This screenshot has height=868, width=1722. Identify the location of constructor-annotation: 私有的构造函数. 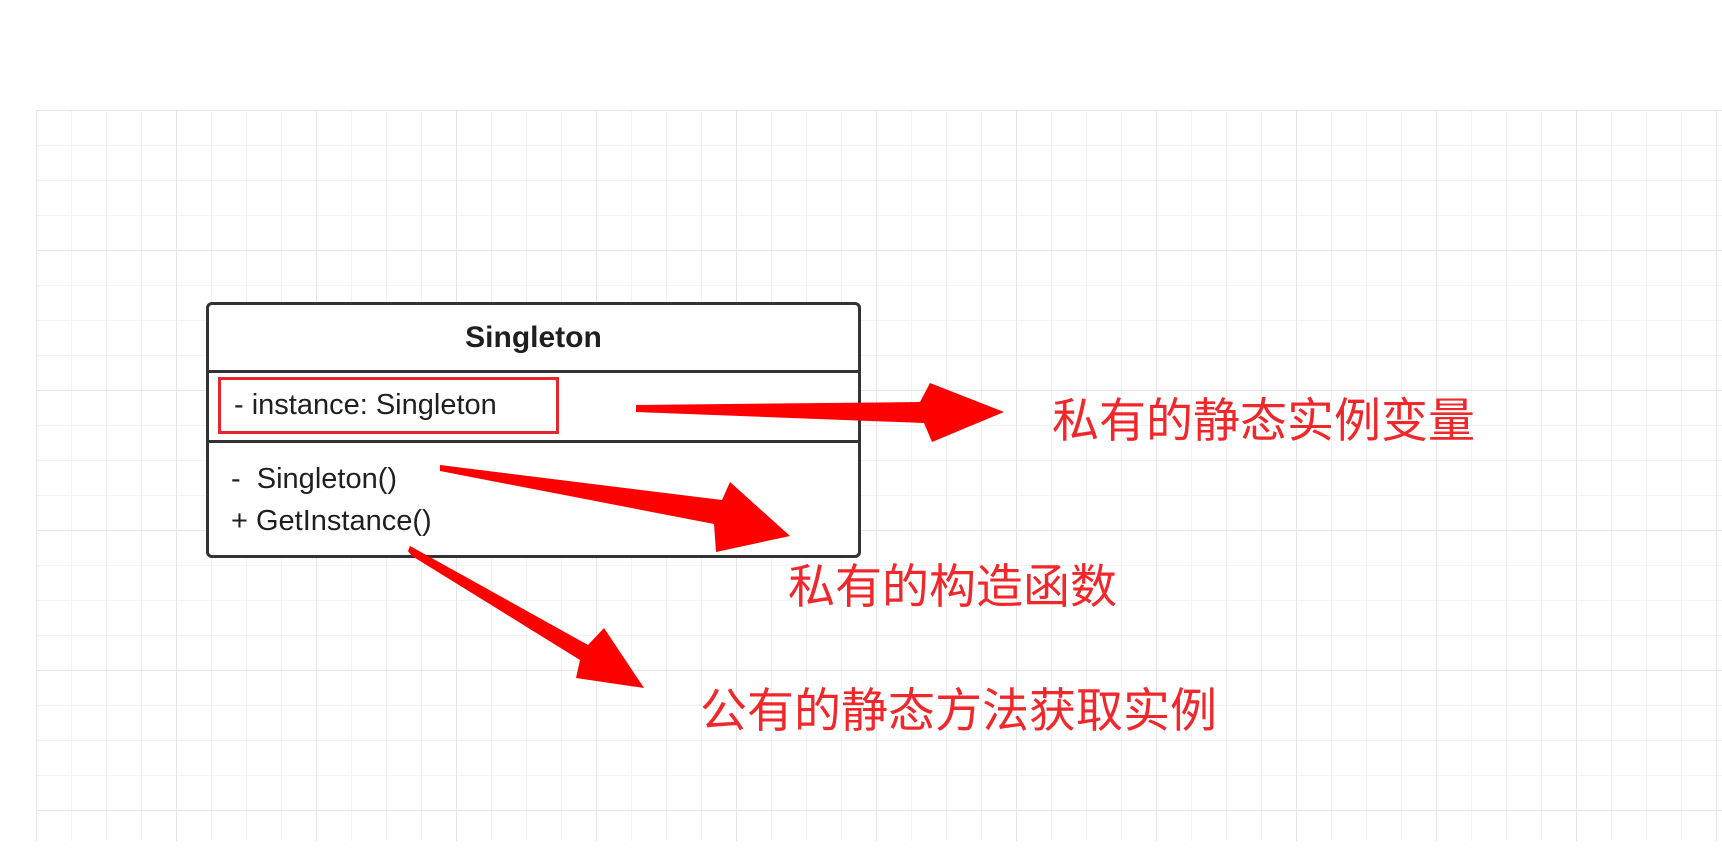
(952, 587).